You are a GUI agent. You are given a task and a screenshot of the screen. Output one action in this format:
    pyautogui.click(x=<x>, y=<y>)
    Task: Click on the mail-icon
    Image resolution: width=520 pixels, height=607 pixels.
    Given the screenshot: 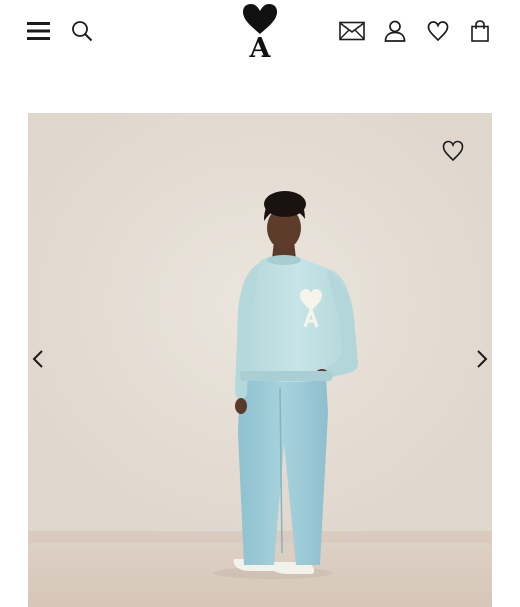 What is the action you would take?
    pyautogui.click(x=352, y=31)
    